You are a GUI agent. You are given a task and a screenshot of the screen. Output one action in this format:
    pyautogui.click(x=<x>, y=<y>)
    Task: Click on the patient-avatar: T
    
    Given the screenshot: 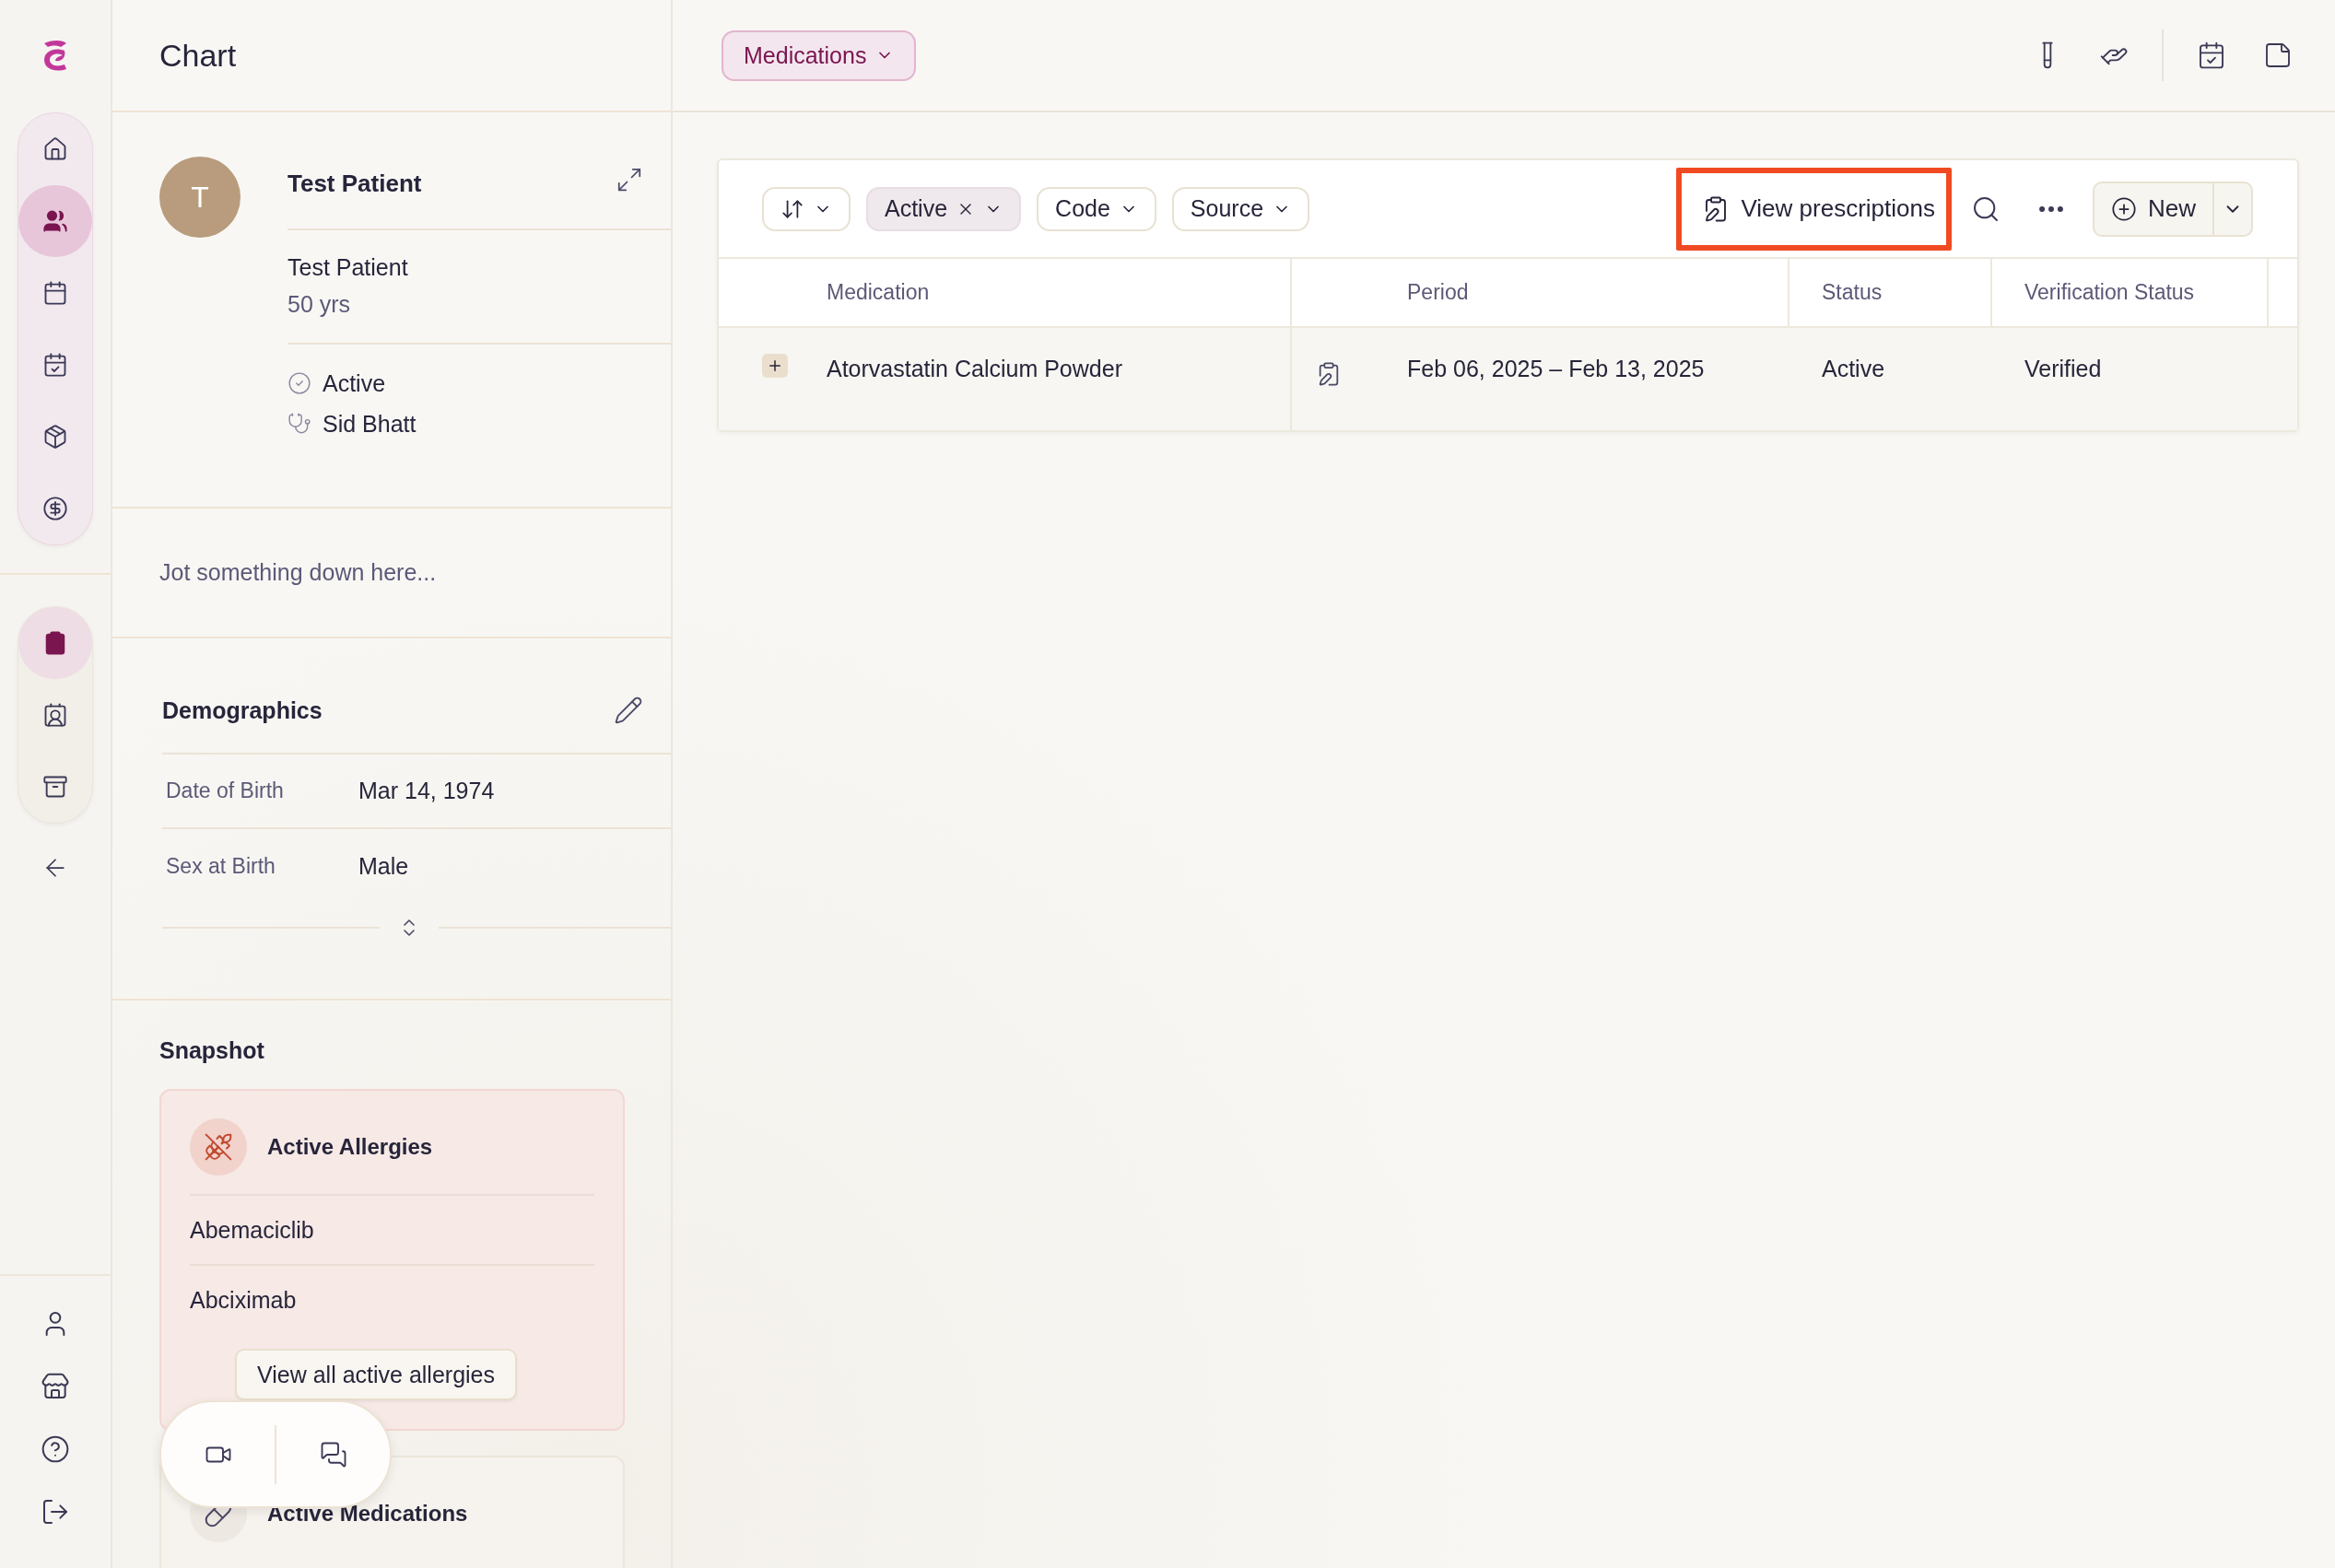 What is the action you would take?
    pyautogui.click(x=200, y=198)
    